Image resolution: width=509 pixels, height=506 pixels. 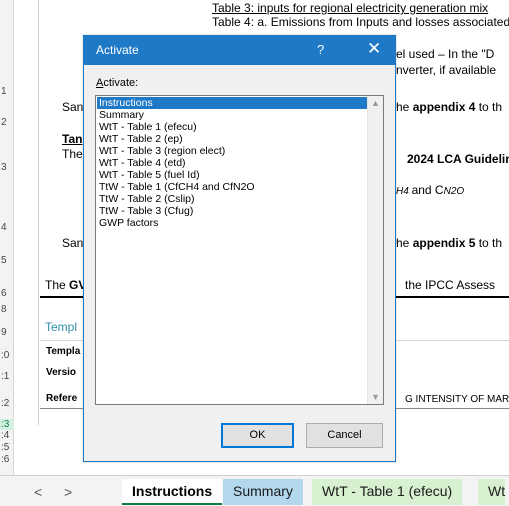 What do you see at coordinates (430, 190) in the screenshot?
I see `ch4-n2o-text: H4 and CN2O` at bounding box center [430, 190].